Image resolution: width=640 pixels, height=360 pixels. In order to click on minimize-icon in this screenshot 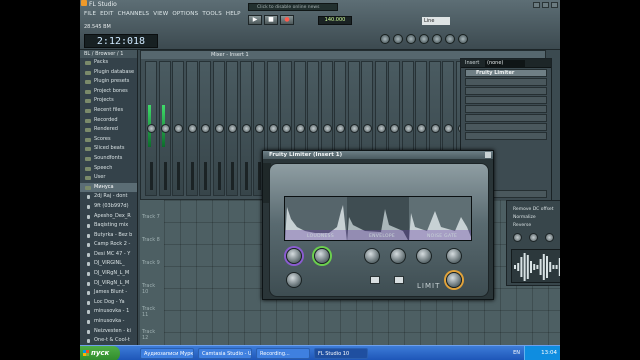, I will do `click(536, 5)`.